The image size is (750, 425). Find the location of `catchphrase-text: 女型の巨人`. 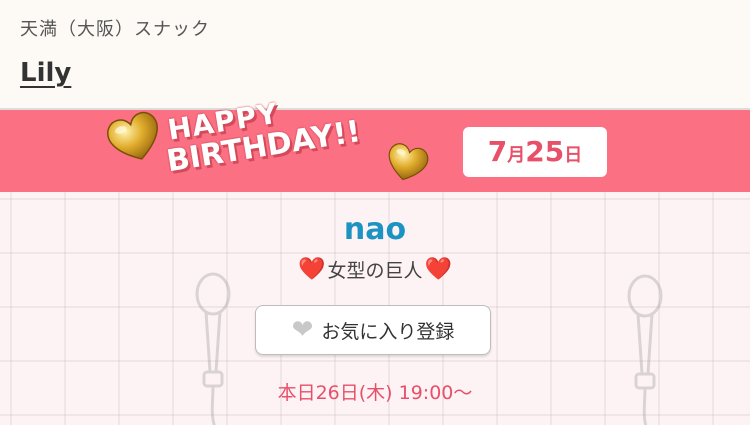

catchphrase-text: 女型の巨人 is located at coordinates (375, 271).